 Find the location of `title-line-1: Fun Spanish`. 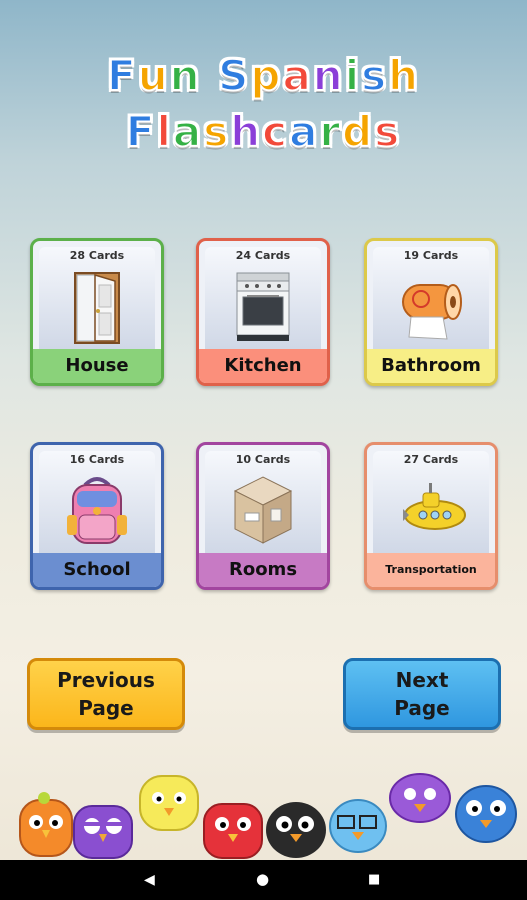

title-line-1: Fun Spanish is located at coordinates (263, 76).